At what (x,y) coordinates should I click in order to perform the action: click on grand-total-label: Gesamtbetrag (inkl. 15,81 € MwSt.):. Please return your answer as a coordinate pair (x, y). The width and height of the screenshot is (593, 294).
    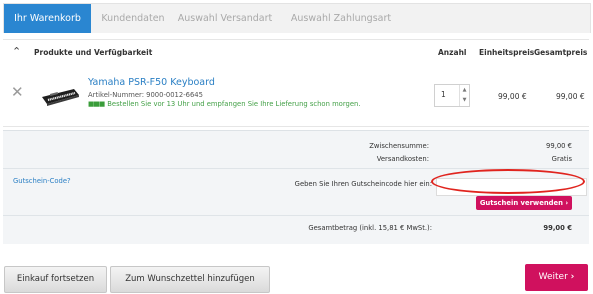
    Looking at the image, I should click on (370, 228).